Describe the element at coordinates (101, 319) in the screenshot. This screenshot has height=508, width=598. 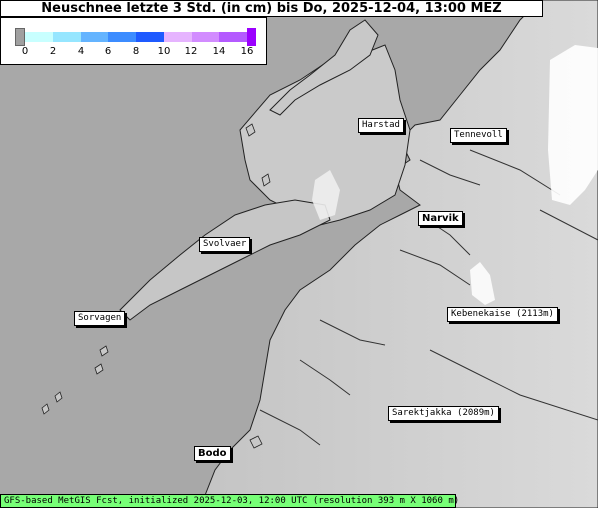
I see `place-label-sorvagen: Sorvagen` at that location.